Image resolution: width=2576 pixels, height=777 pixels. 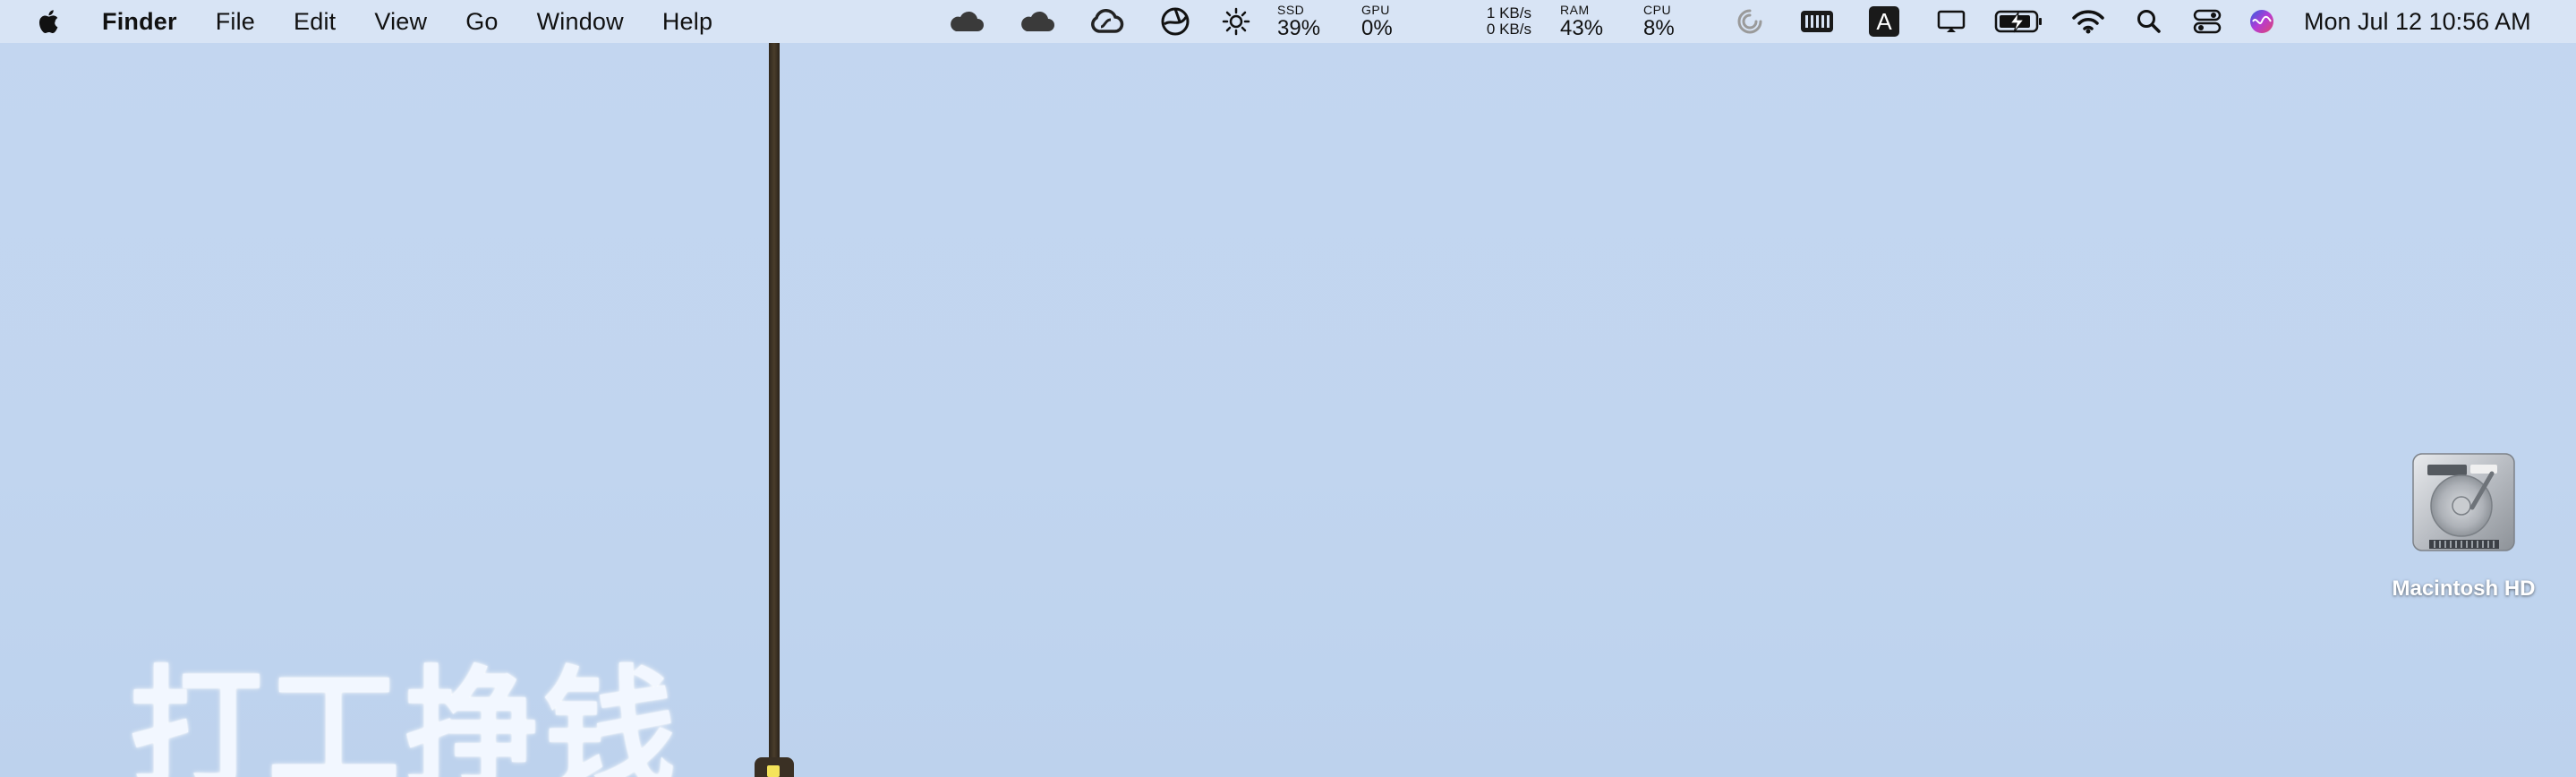 I want to click on gpu-usage: GPU 0%, so click(x=1377, y=21).